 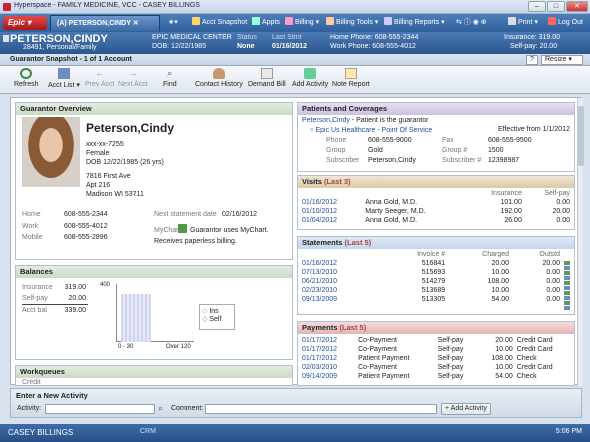 What do you see at coordinates (580, 242) in the screenshot?
I see `content-scrollbar` at bounding box center [580, 242].